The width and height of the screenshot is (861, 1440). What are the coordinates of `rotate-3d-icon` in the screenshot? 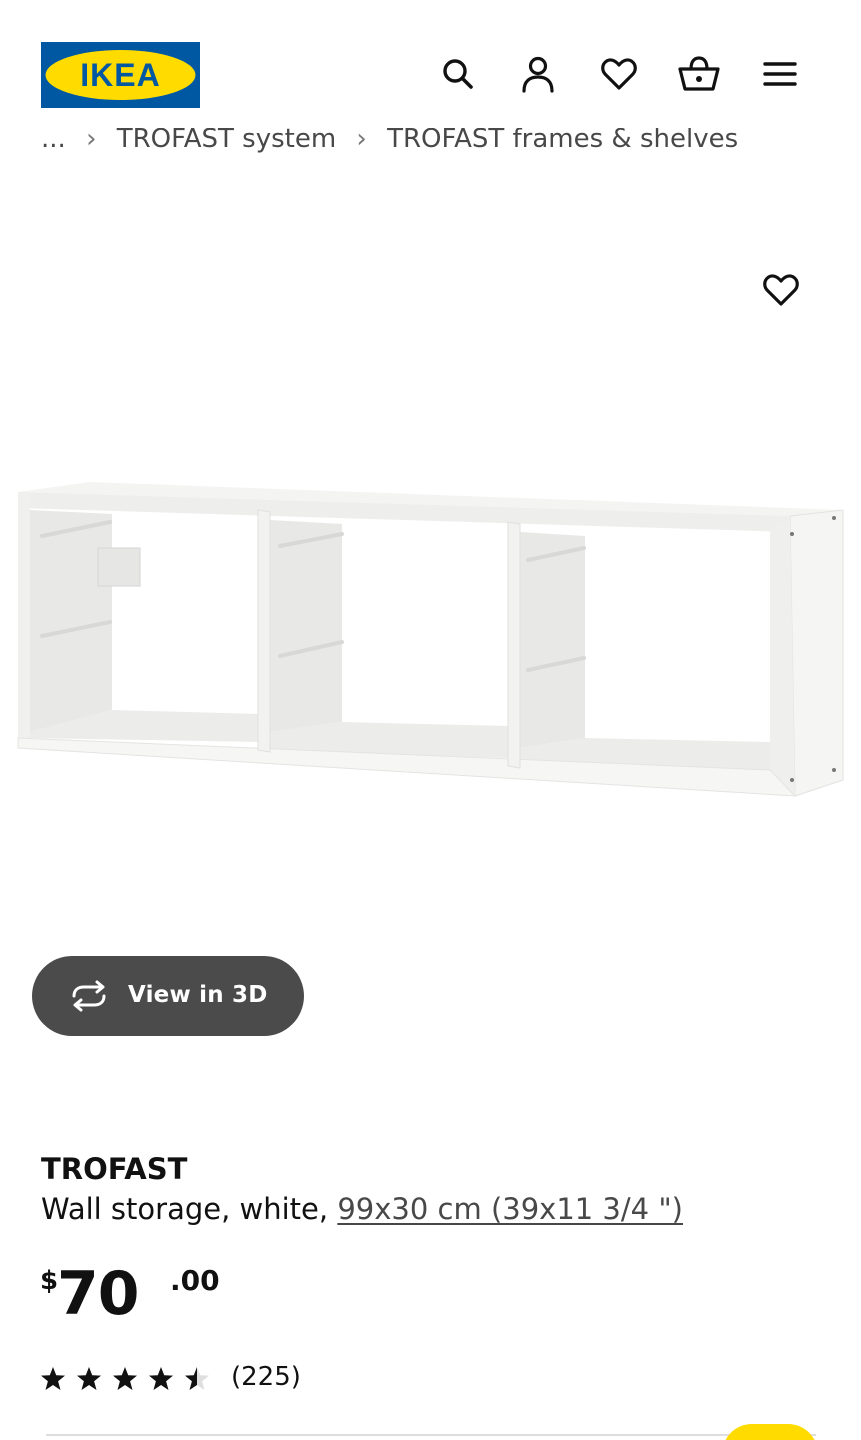 It's located at (89, 996).